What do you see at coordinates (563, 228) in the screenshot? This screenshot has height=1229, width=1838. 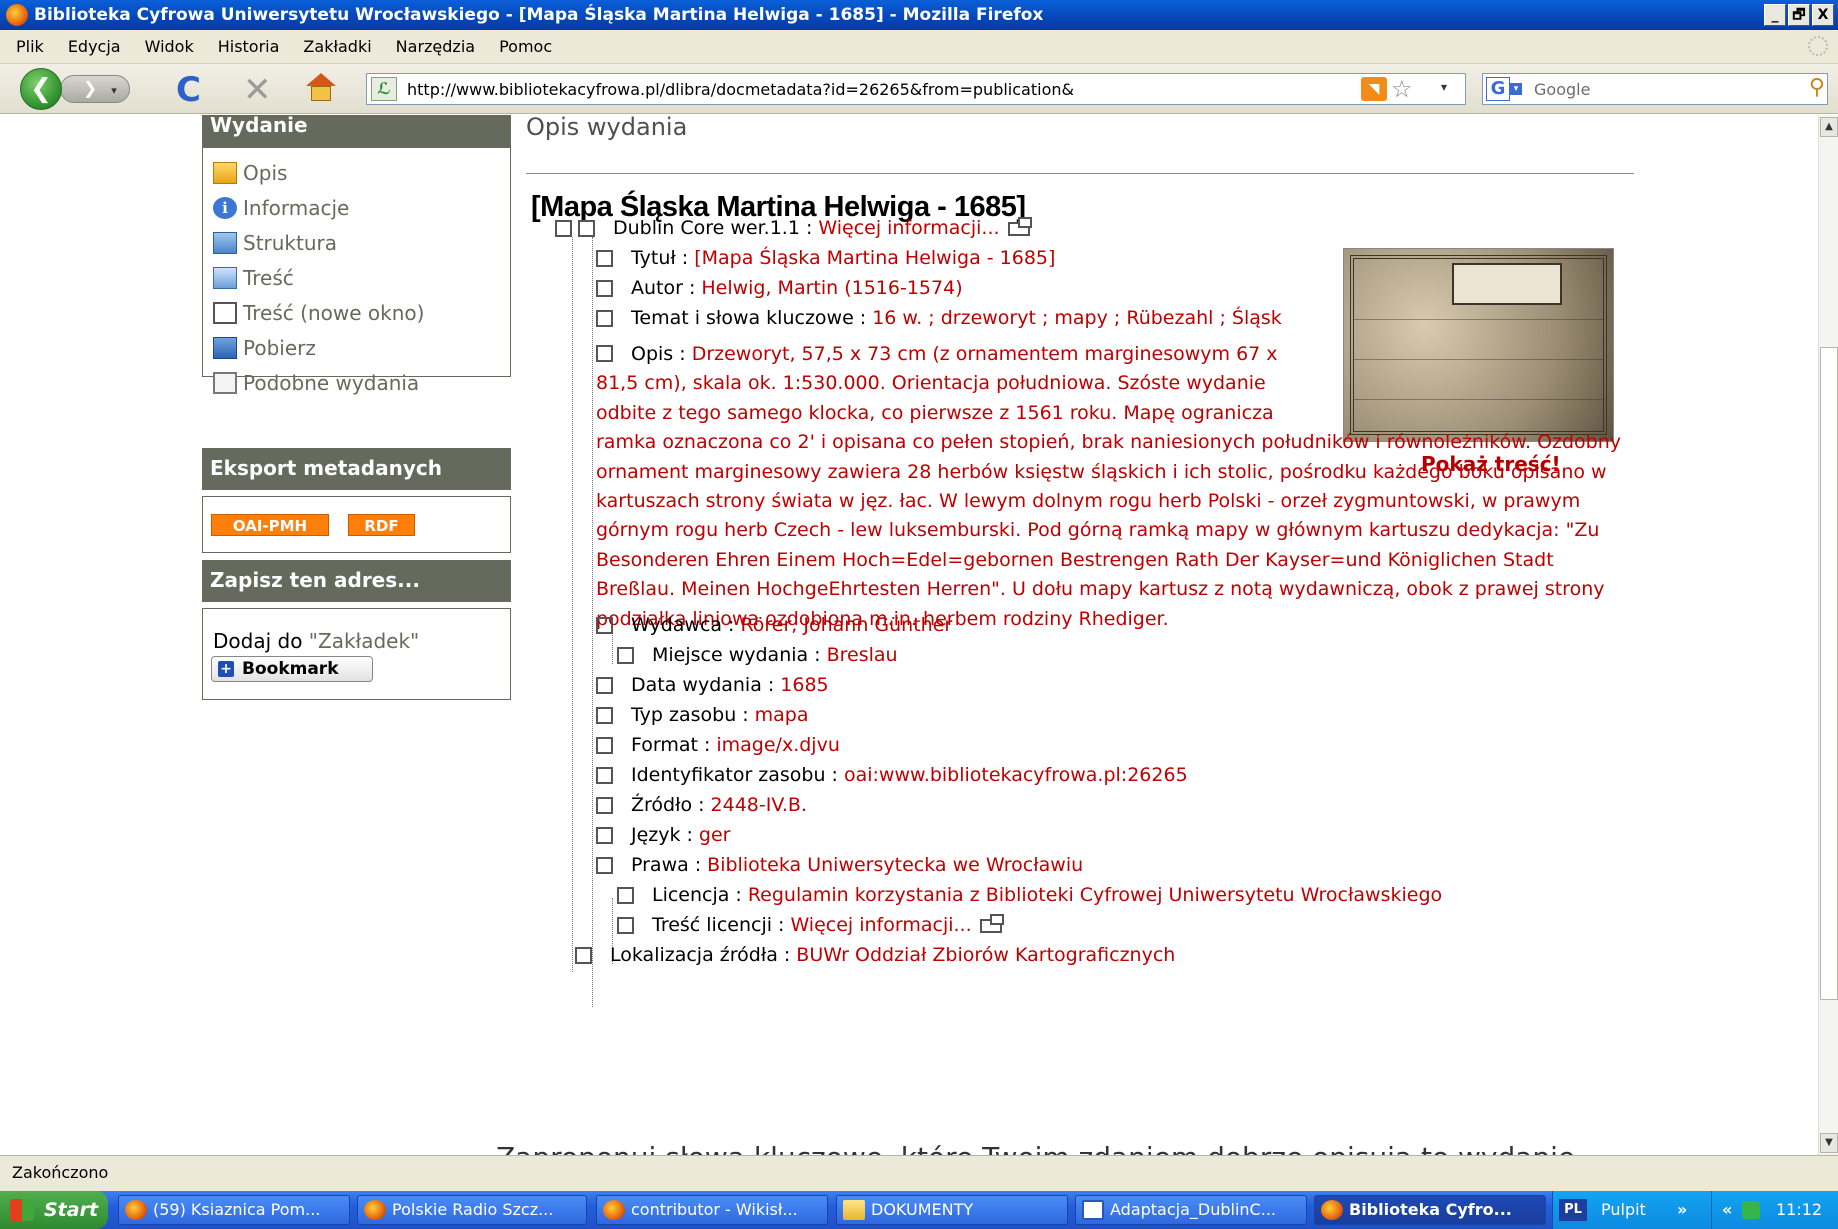 I see `tree-expand-box` at bounding box center [563, 228].